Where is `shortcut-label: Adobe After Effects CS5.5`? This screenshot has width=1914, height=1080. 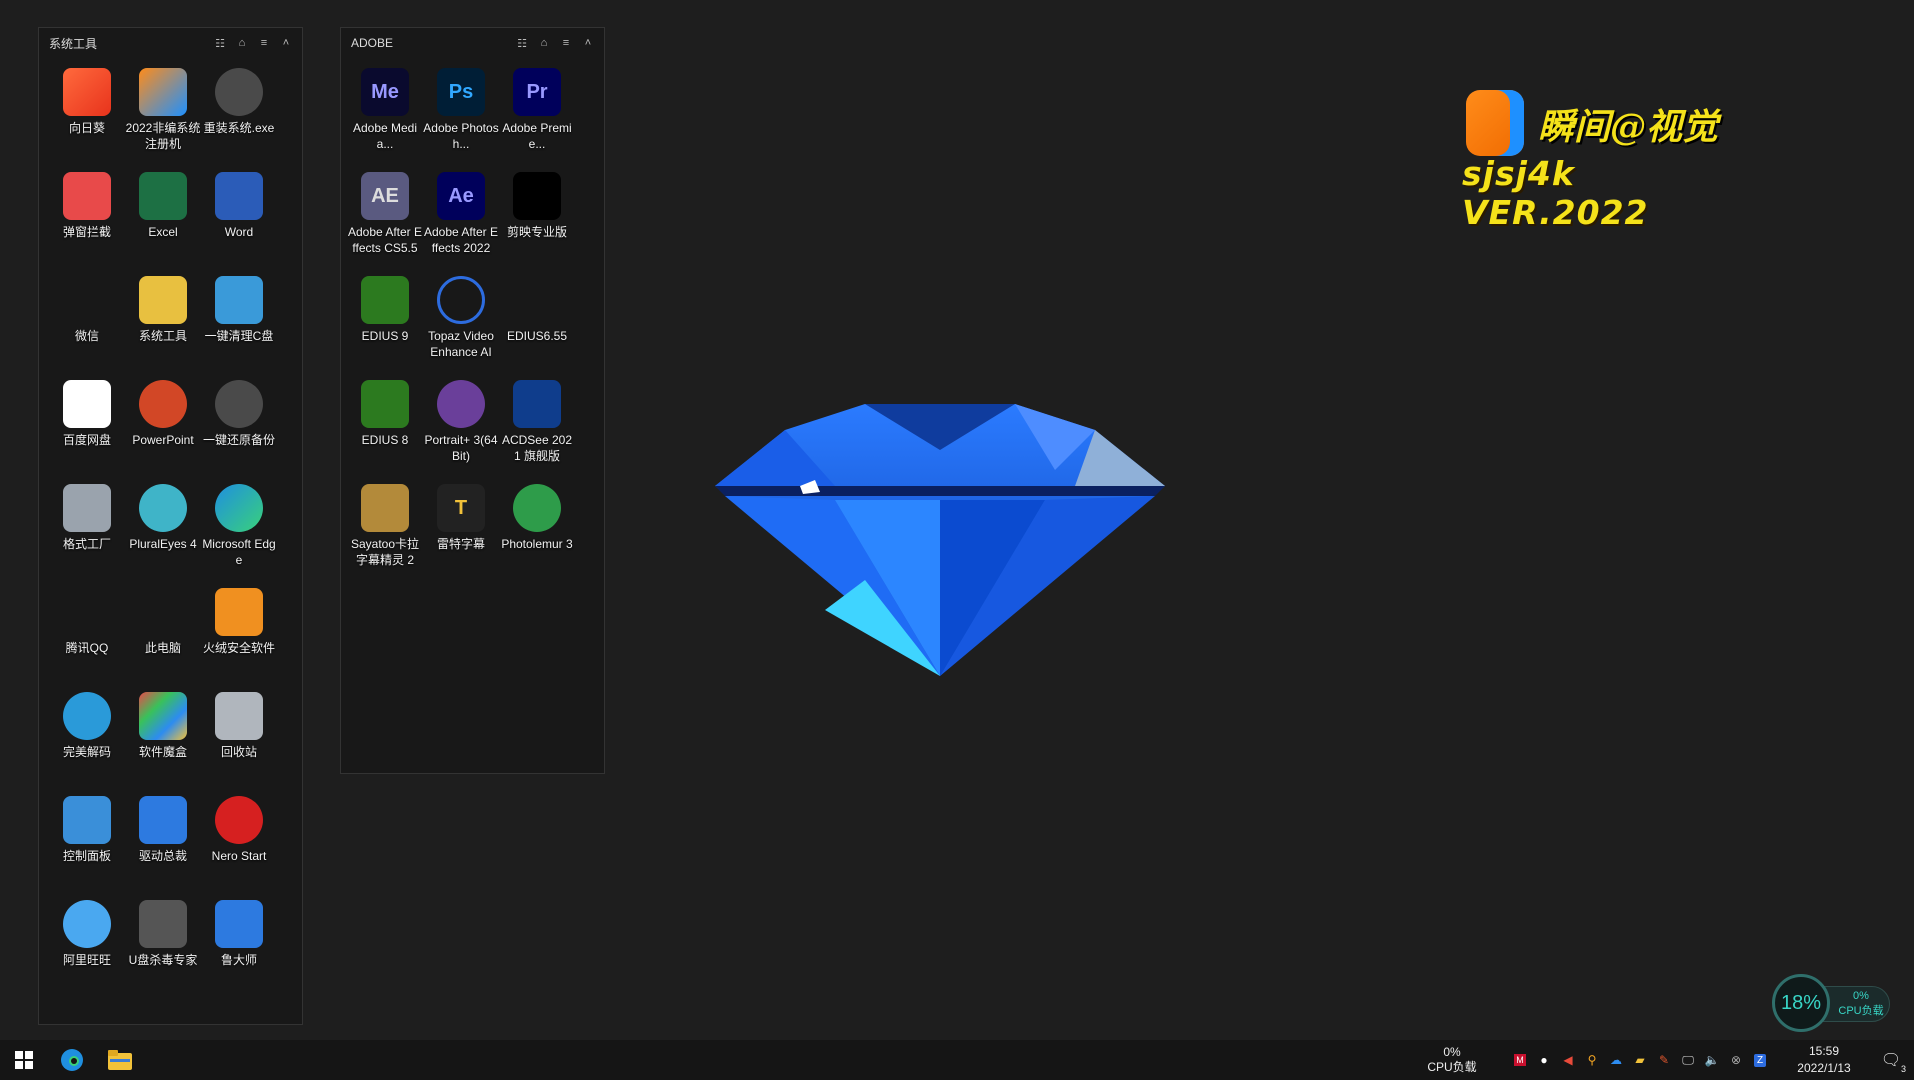 shortcut-label: Adobe After Effects CS5.5 is located at coordinates (385, 240).